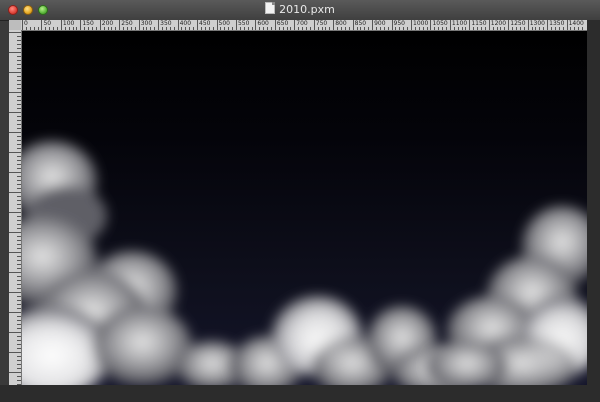  I want to click on ruler-label: 1100, so click(459, 23).